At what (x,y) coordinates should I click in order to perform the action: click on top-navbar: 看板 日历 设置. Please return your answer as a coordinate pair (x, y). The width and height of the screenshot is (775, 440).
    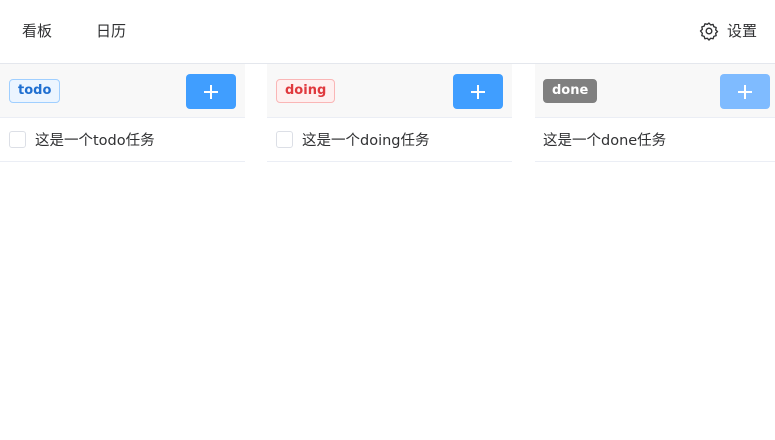
    Looking at the image, I should click on (387, 32).